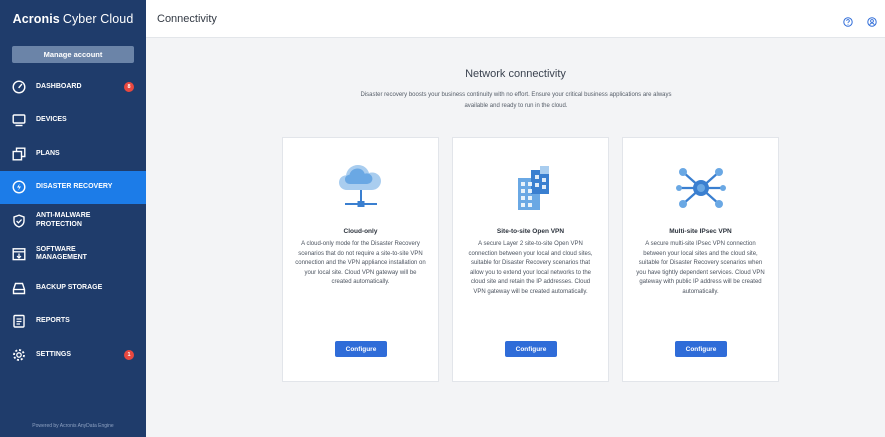  What do you see at coordinates (19, 355) in the screenshot?
I see `gear-icon` at bounding box center [19, 355].